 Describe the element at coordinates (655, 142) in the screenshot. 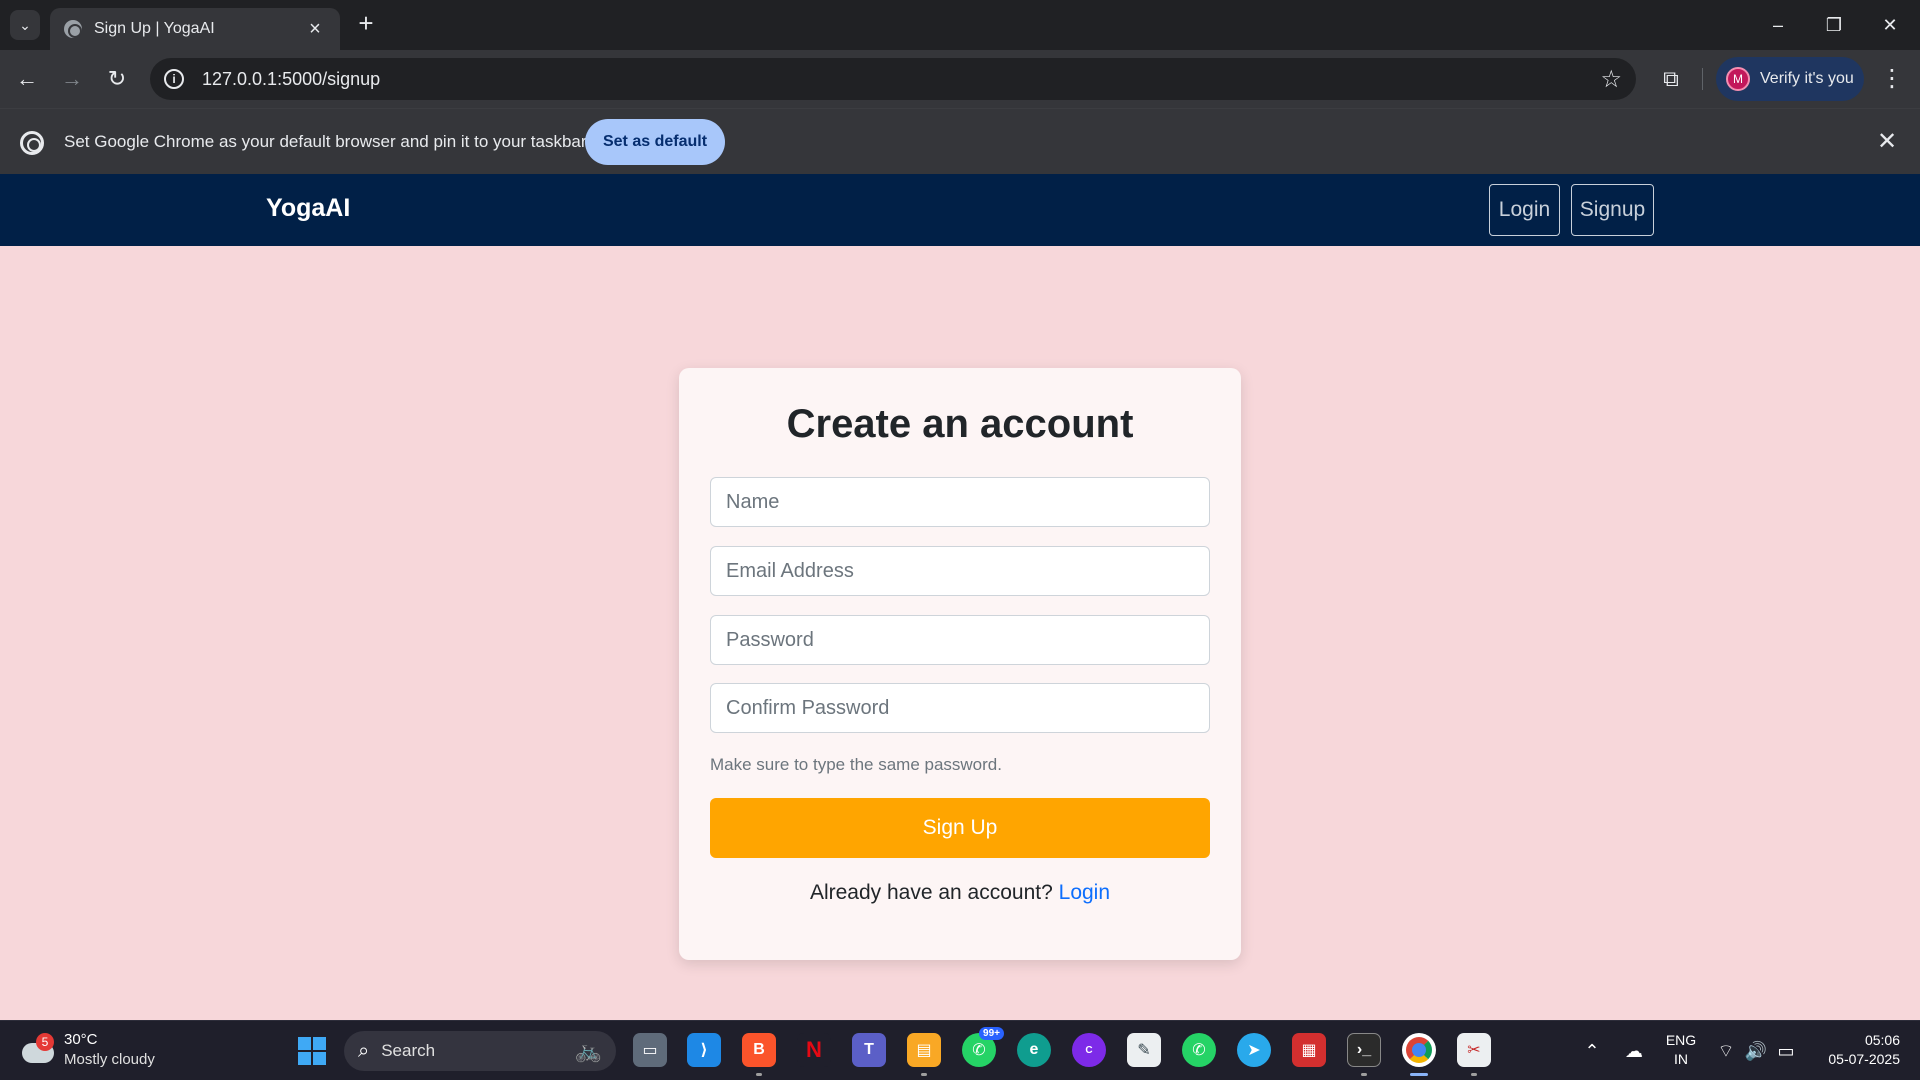

I see `set-default-button: Set as default` at that location.